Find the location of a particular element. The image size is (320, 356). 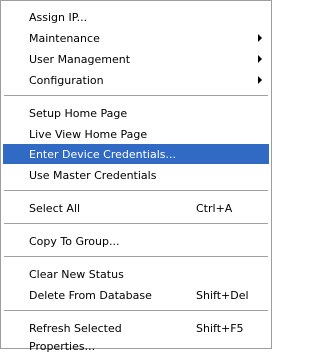

menu-item-label: Setup Home Page is located at coordinates (78, 113).